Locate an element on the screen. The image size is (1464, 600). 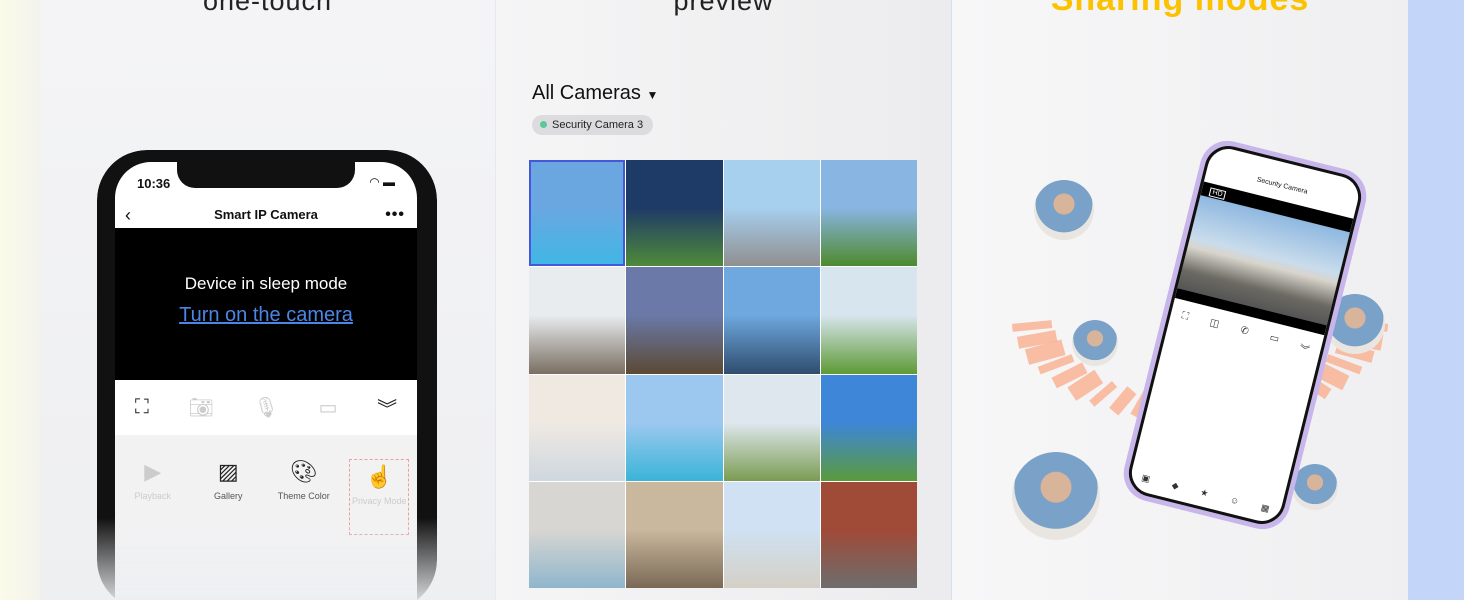
privacy-icon: ☝ is located at coordinates (379, 476).